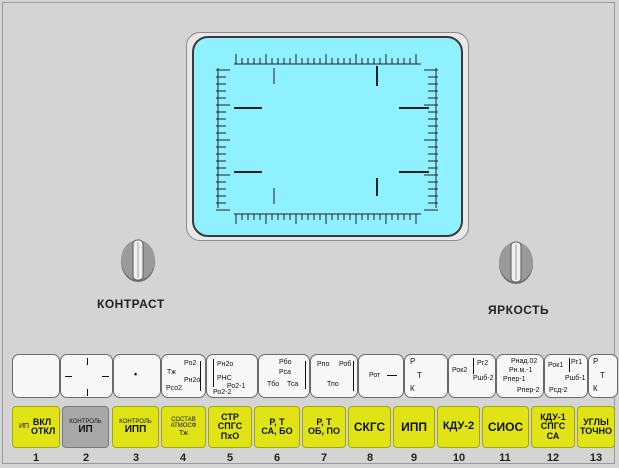  I want to click on indicator-8: Рот, so click(381, 376).